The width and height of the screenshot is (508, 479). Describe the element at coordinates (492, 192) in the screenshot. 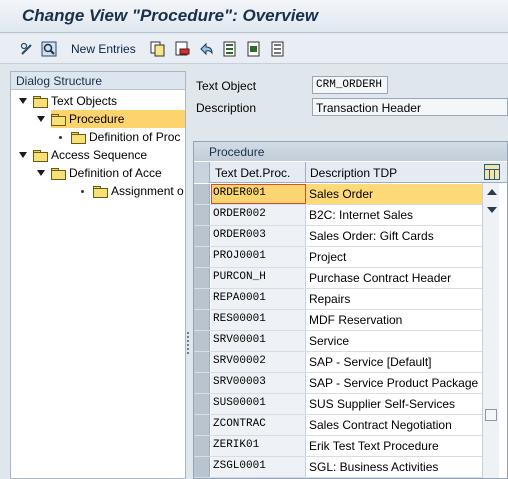

I see `scroll-up-icon` at that location.